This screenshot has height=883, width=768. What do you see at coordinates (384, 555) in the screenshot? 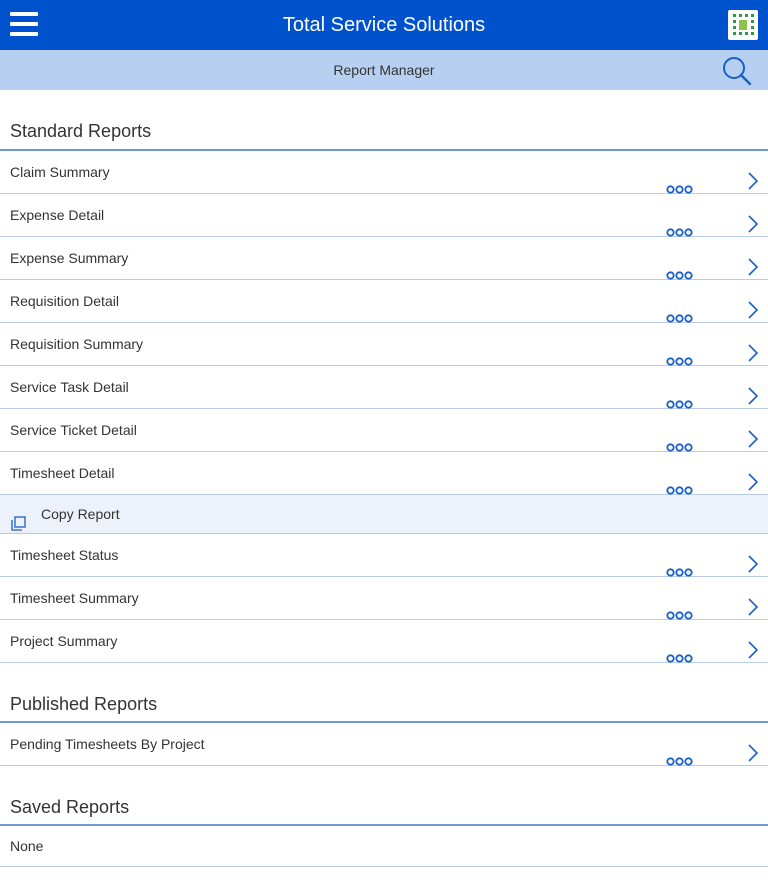
I see `report-row: Timesheet Status` at bounding box center [384, 555].